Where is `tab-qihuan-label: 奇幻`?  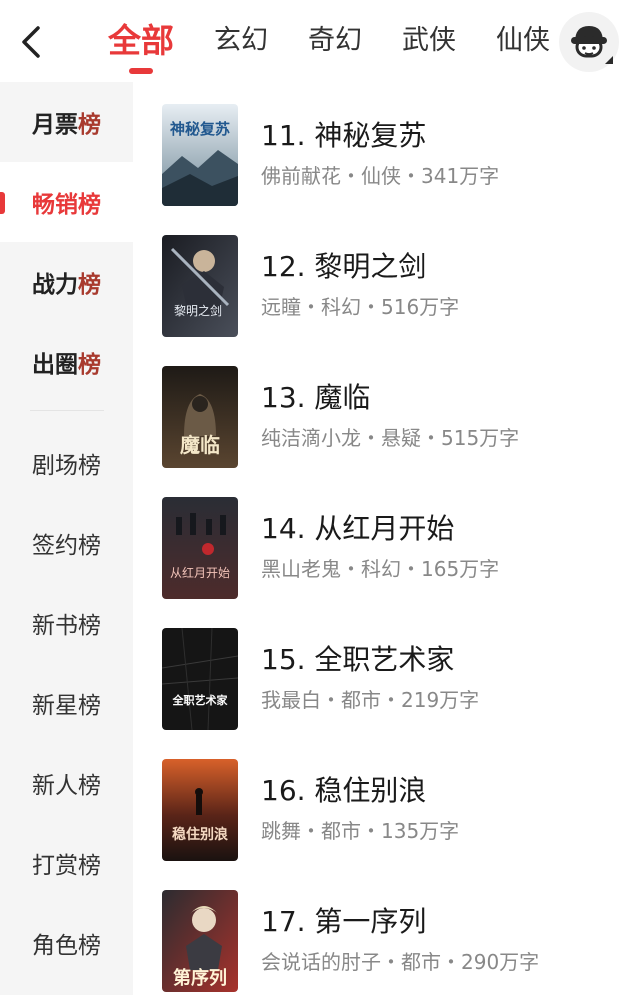 tab-qihuan-label: 奇幻 is located at coordinates (335, 40).